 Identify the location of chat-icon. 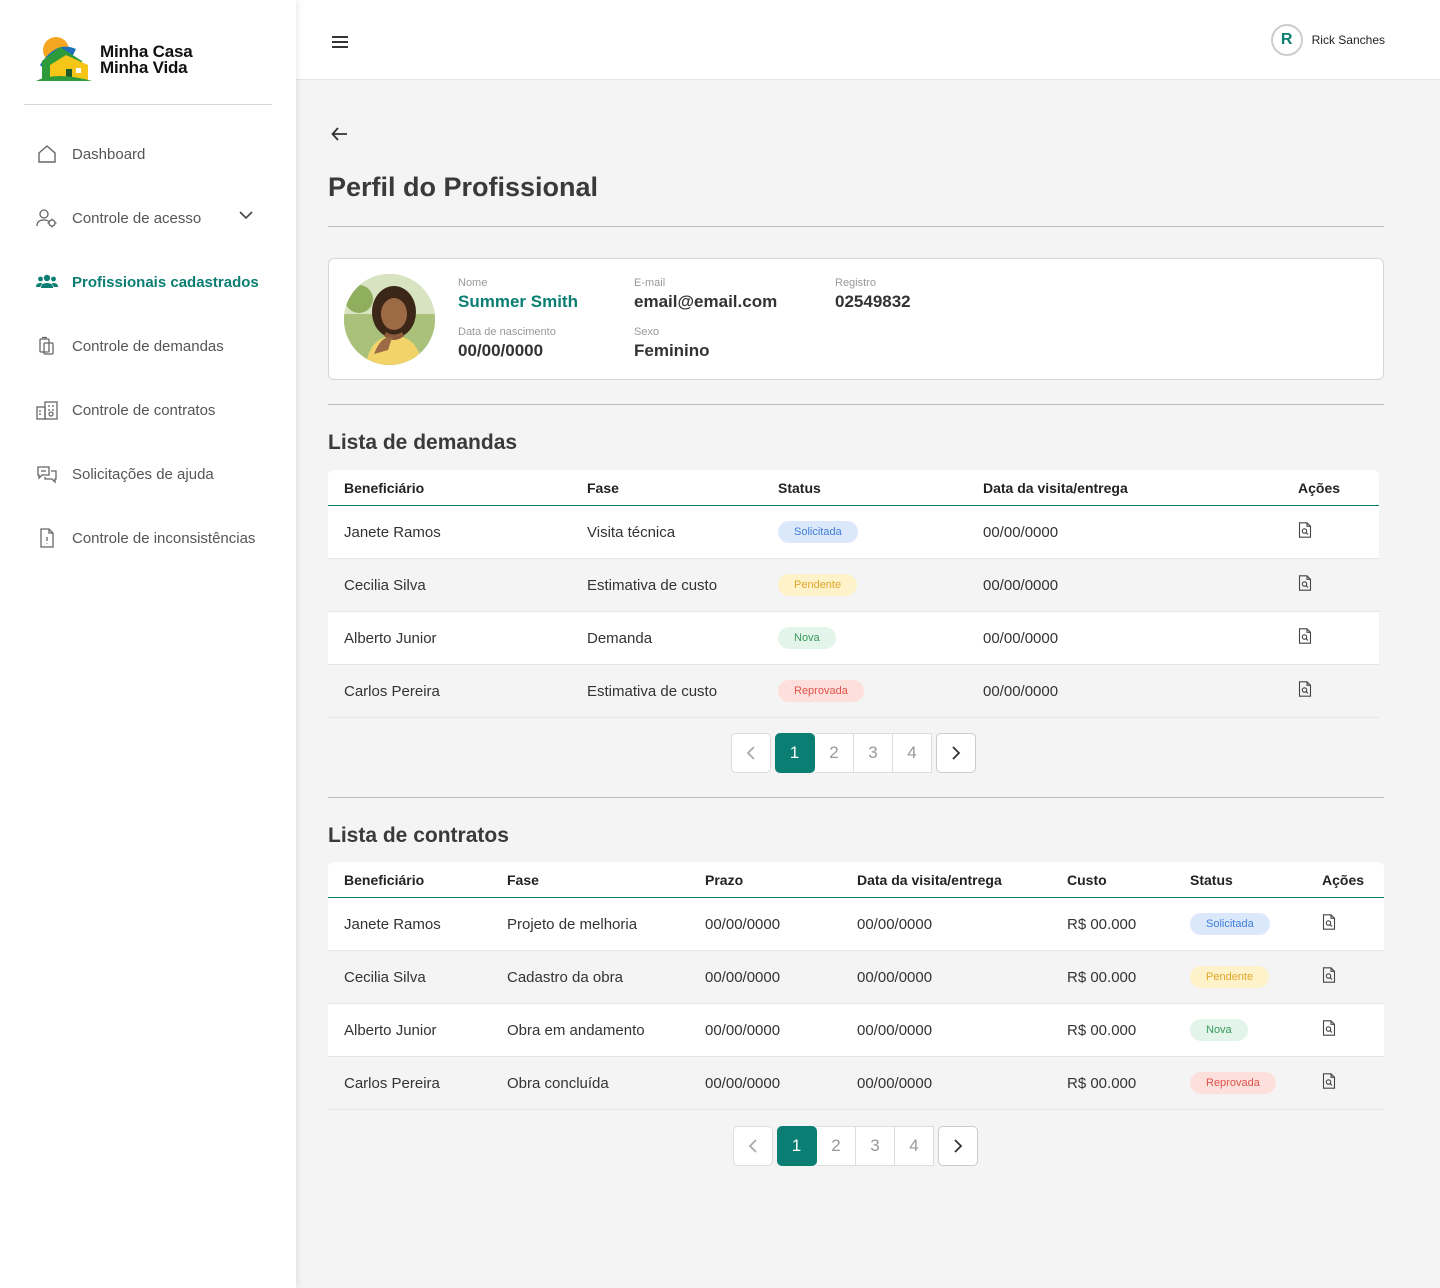
(47, 474).